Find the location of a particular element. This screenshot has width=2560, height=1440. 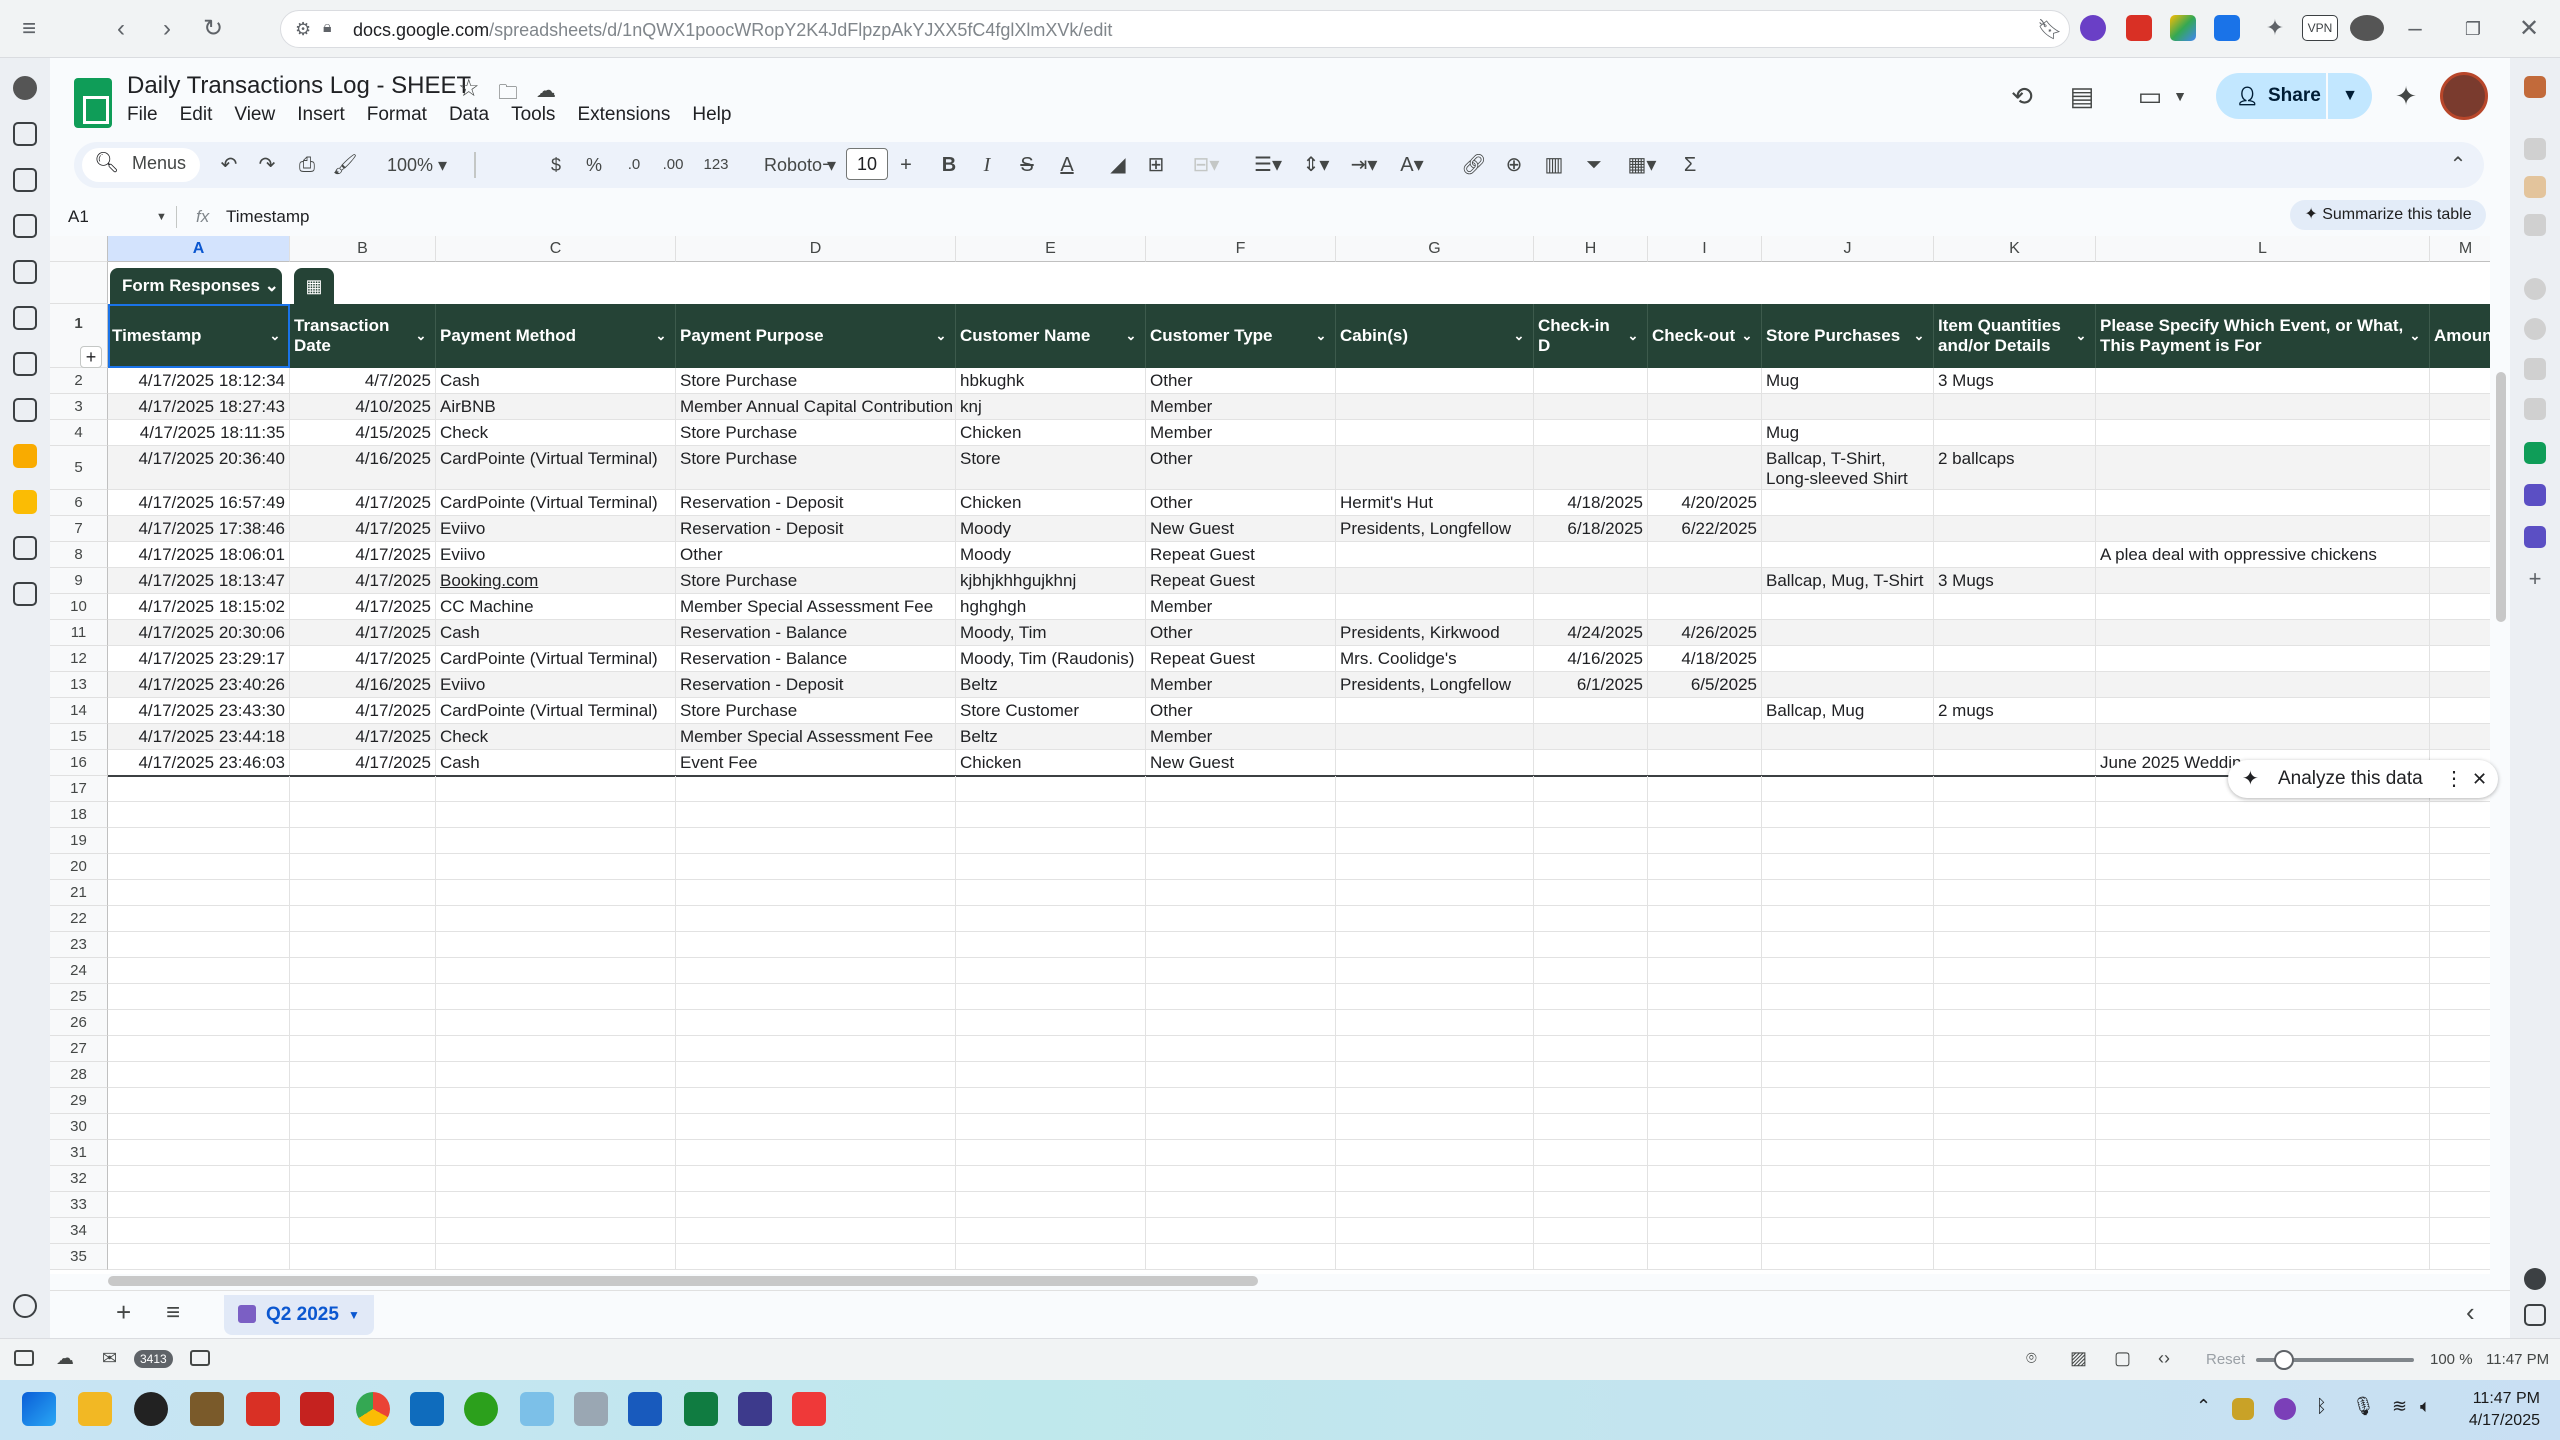

chrome-icon is located at coordinates (373, 1409).